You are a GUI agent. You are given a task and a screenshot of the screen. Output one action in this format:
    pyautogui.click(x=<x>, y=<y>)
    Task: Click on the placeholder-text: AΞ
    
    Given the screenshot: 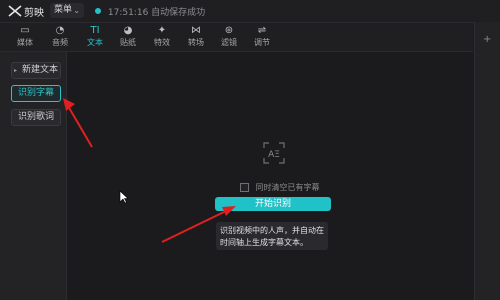 What is the action you would take?
    pyautogui.click(x=274, y=155)
    